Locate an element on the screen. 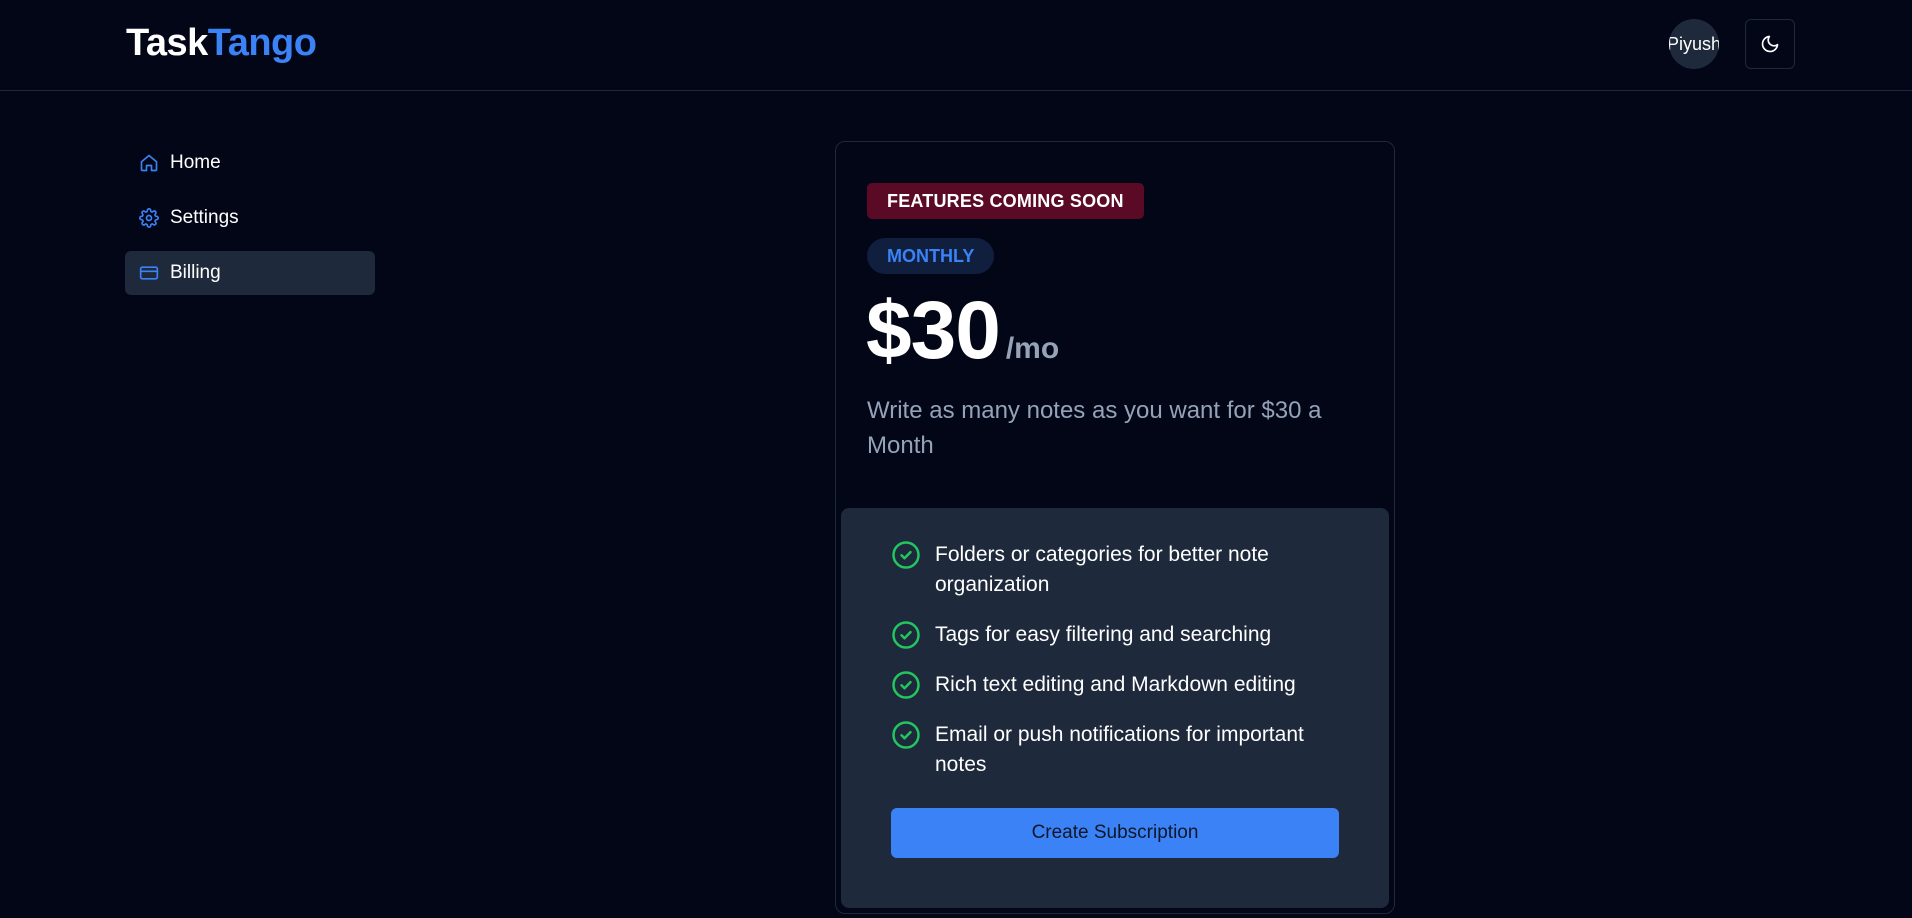  feature-text: Tags for easy filtering and searching is located at coordinates (1103, 634).